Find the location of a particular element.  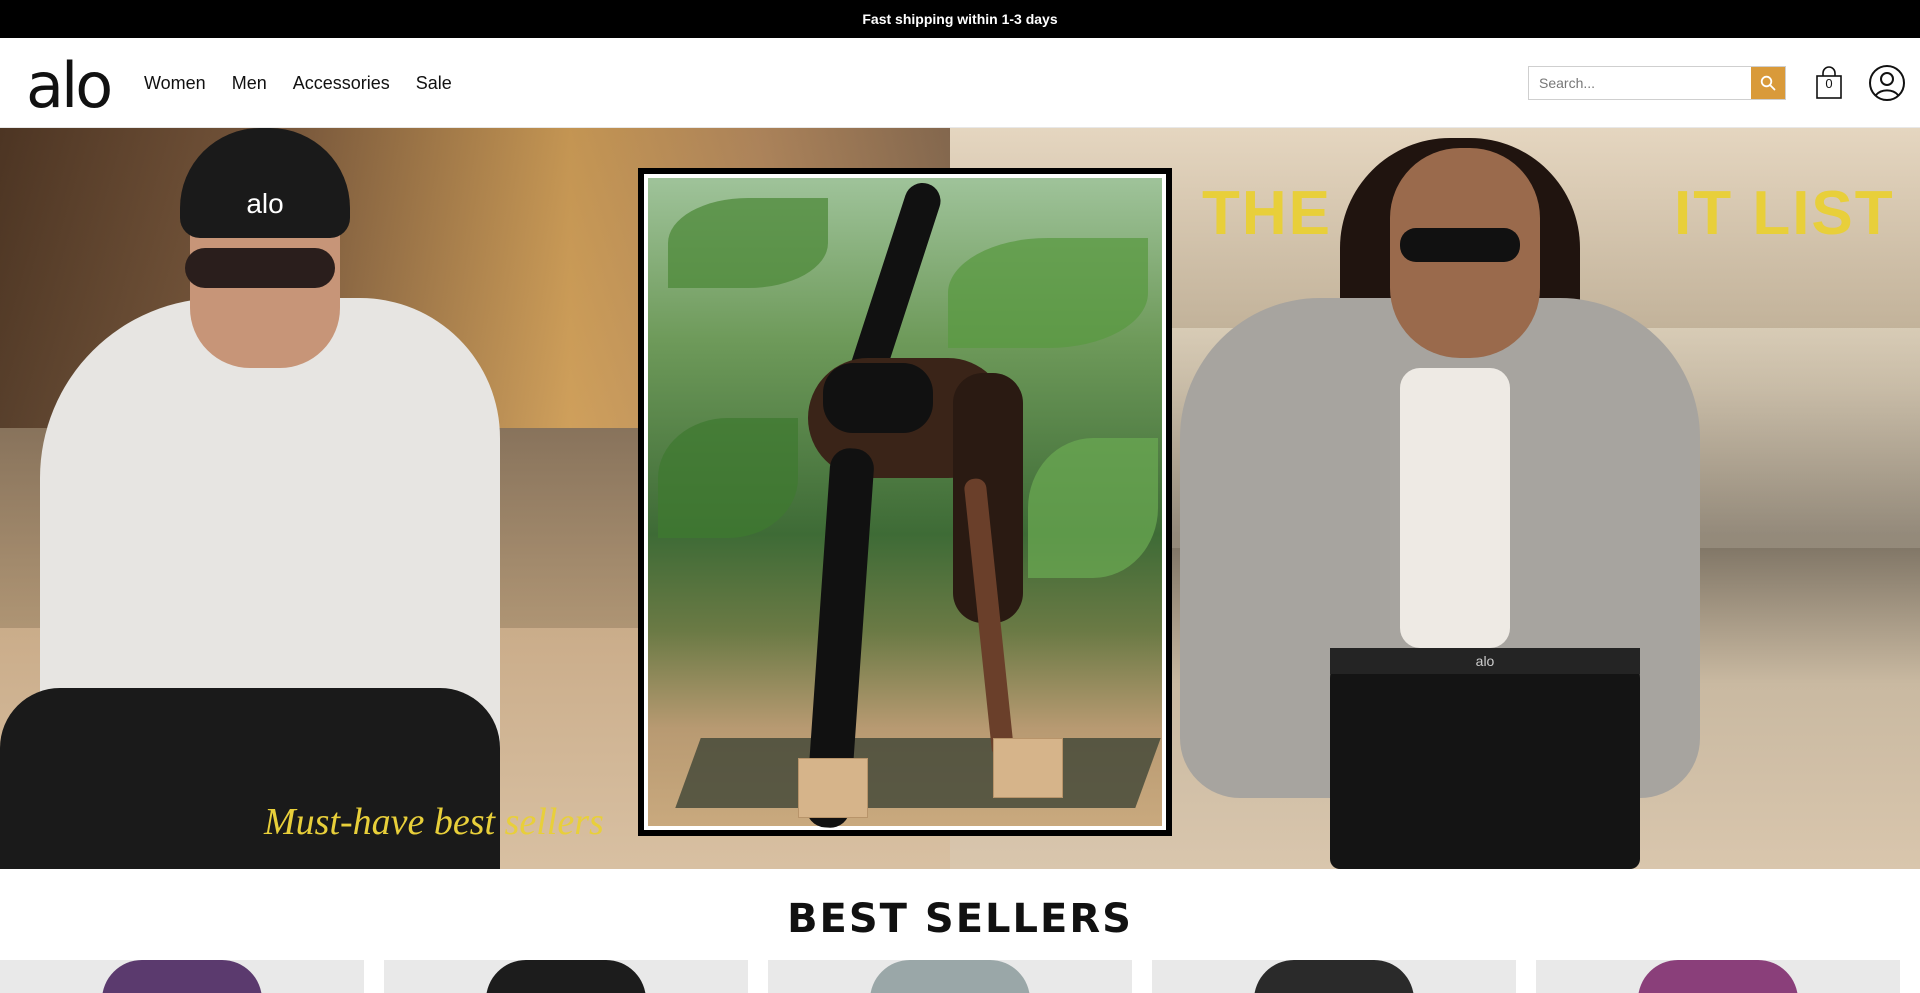

search-bar is located at coordinates (1657, 83).